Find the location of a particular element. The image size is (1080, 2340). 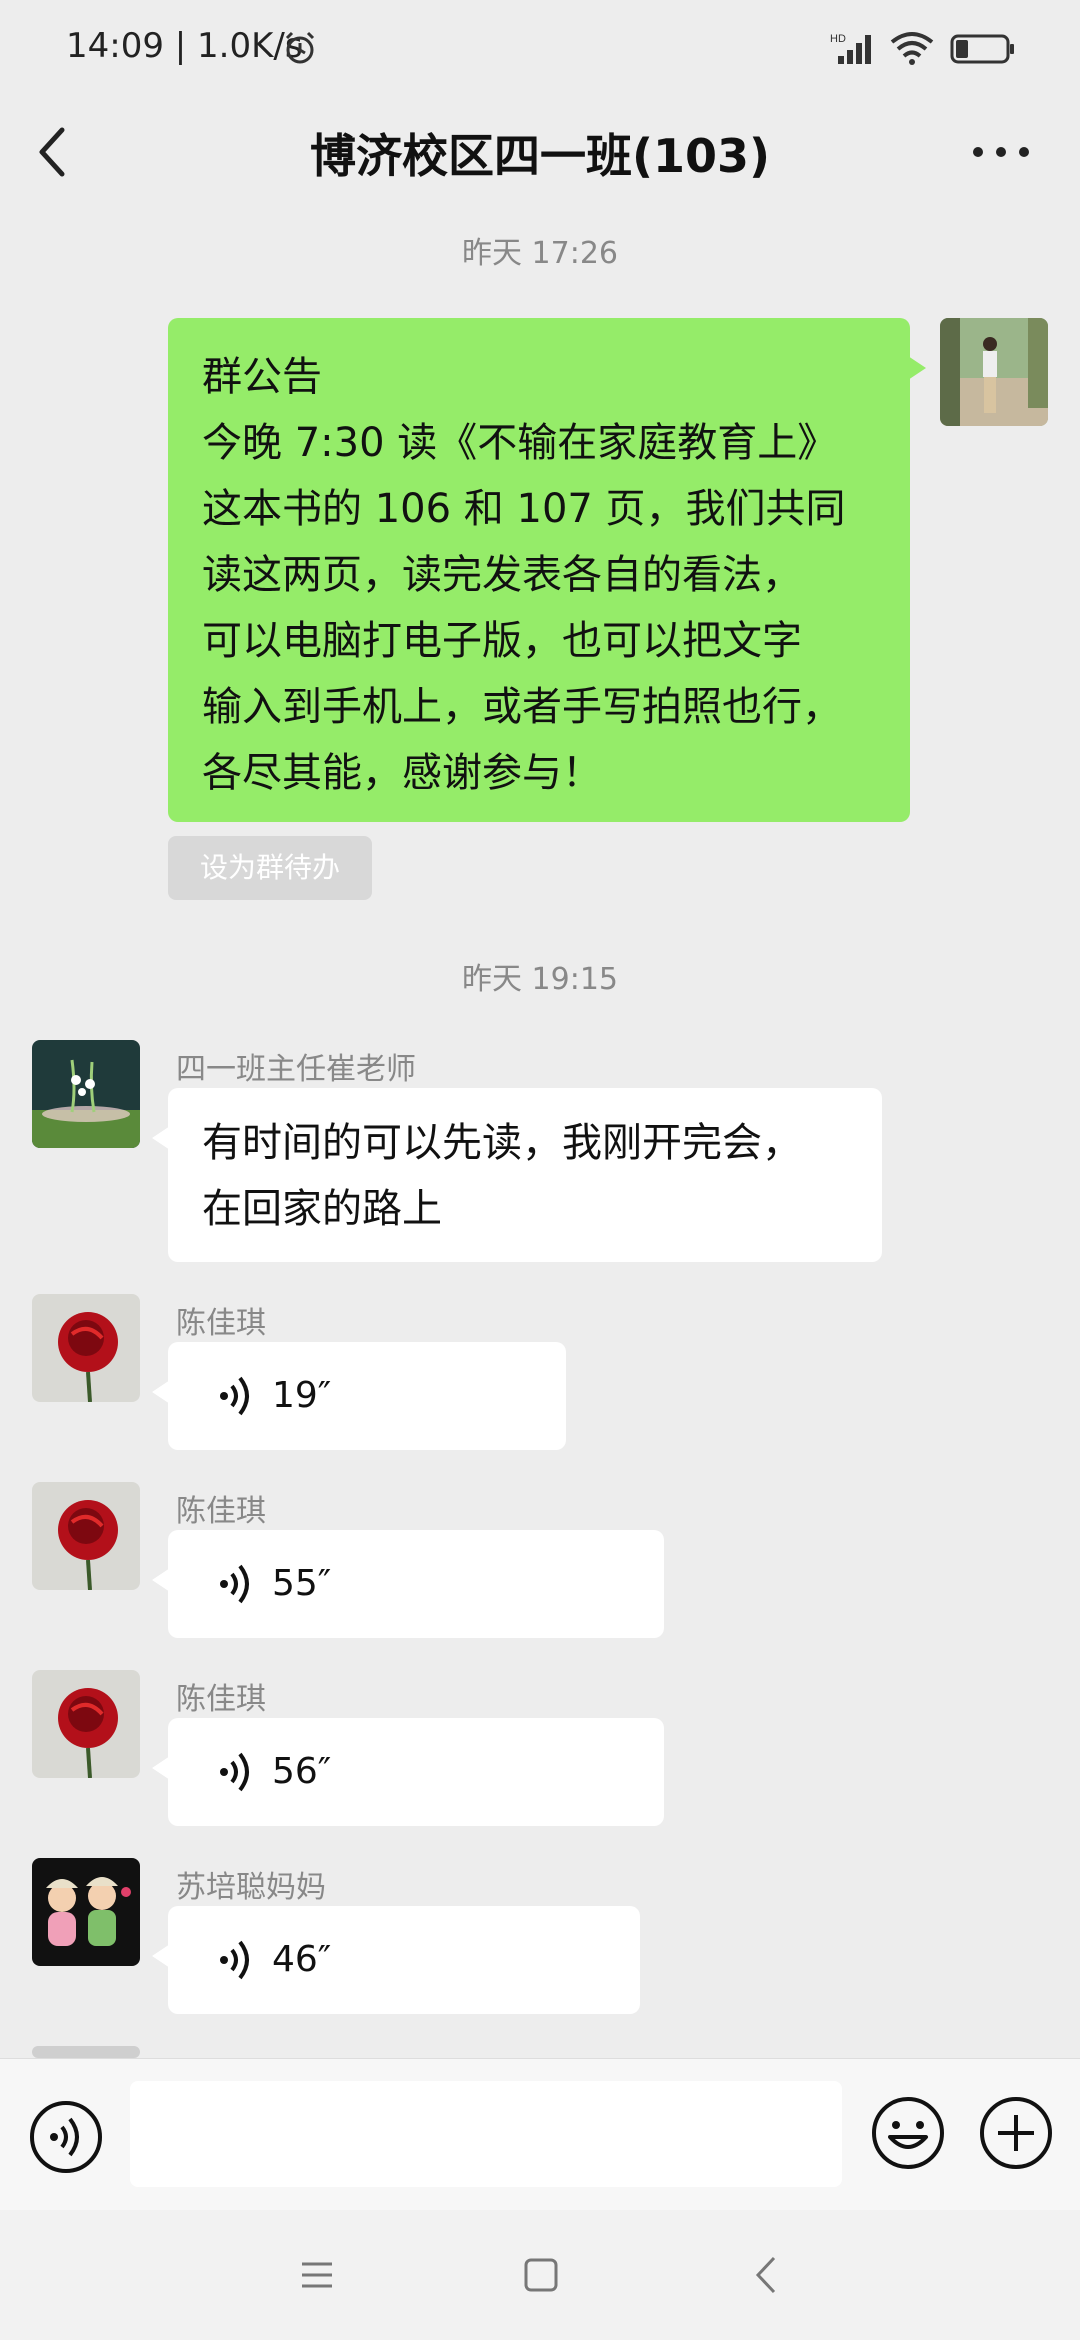

system-nav-bar is located at coordinates (540, 2275).